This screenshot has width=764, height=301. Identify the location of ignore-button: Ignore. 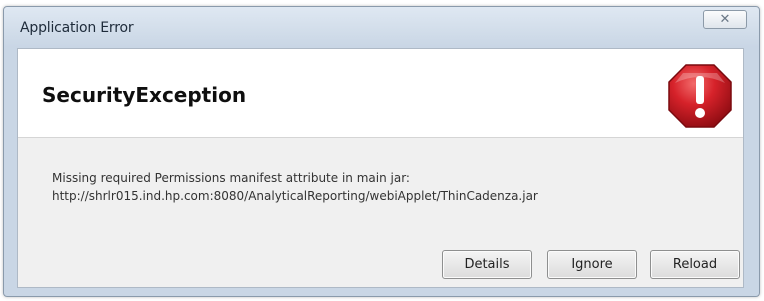
(592, 264).